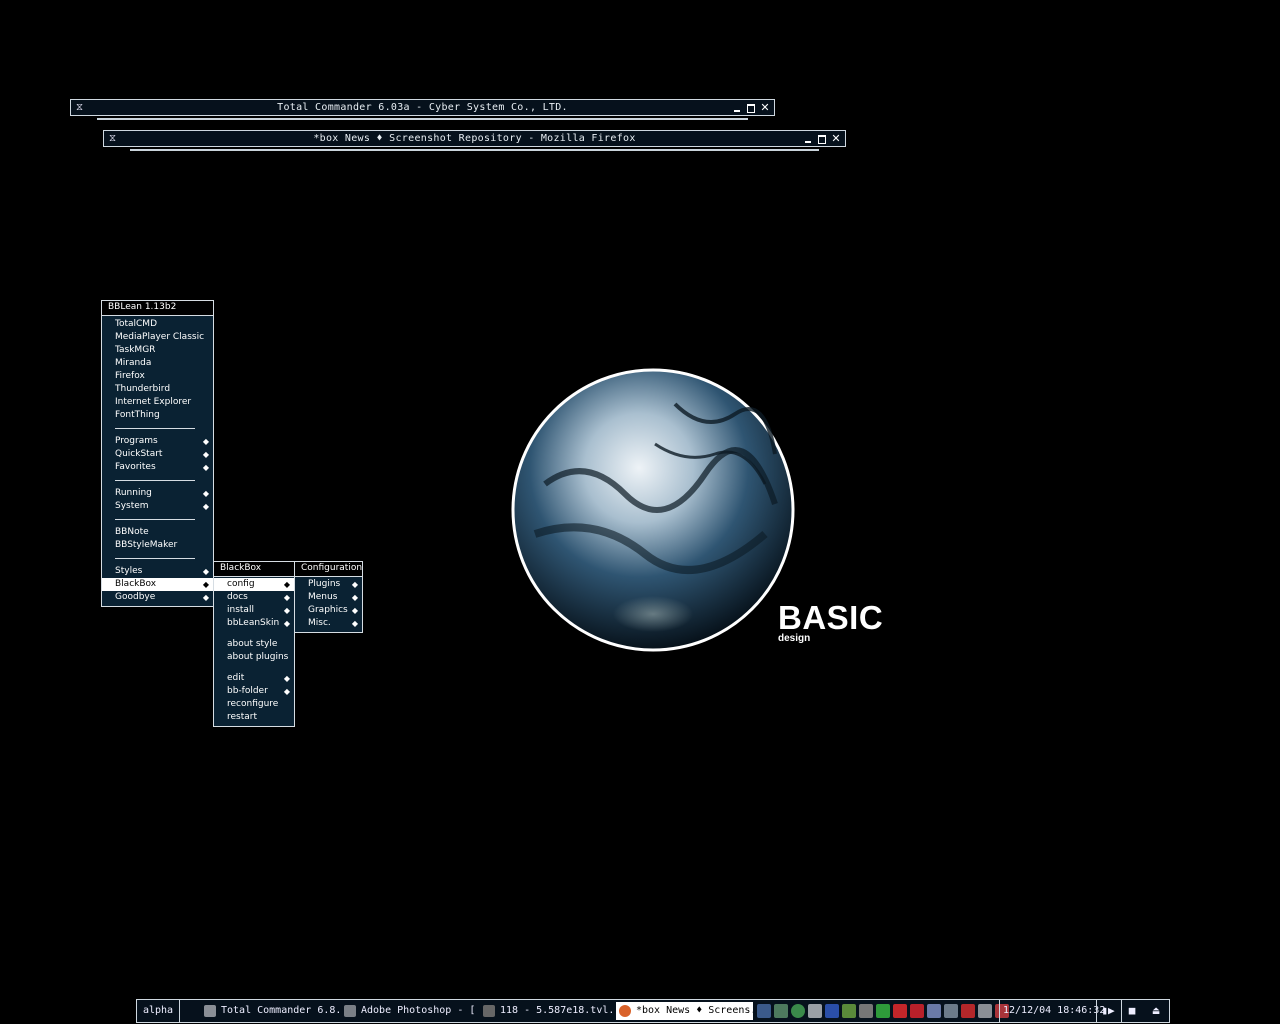 The image size is (1280, 1024). Describe the element at coordinates (985, 1011) in the screenshot. I see `usb-icon` at that location.